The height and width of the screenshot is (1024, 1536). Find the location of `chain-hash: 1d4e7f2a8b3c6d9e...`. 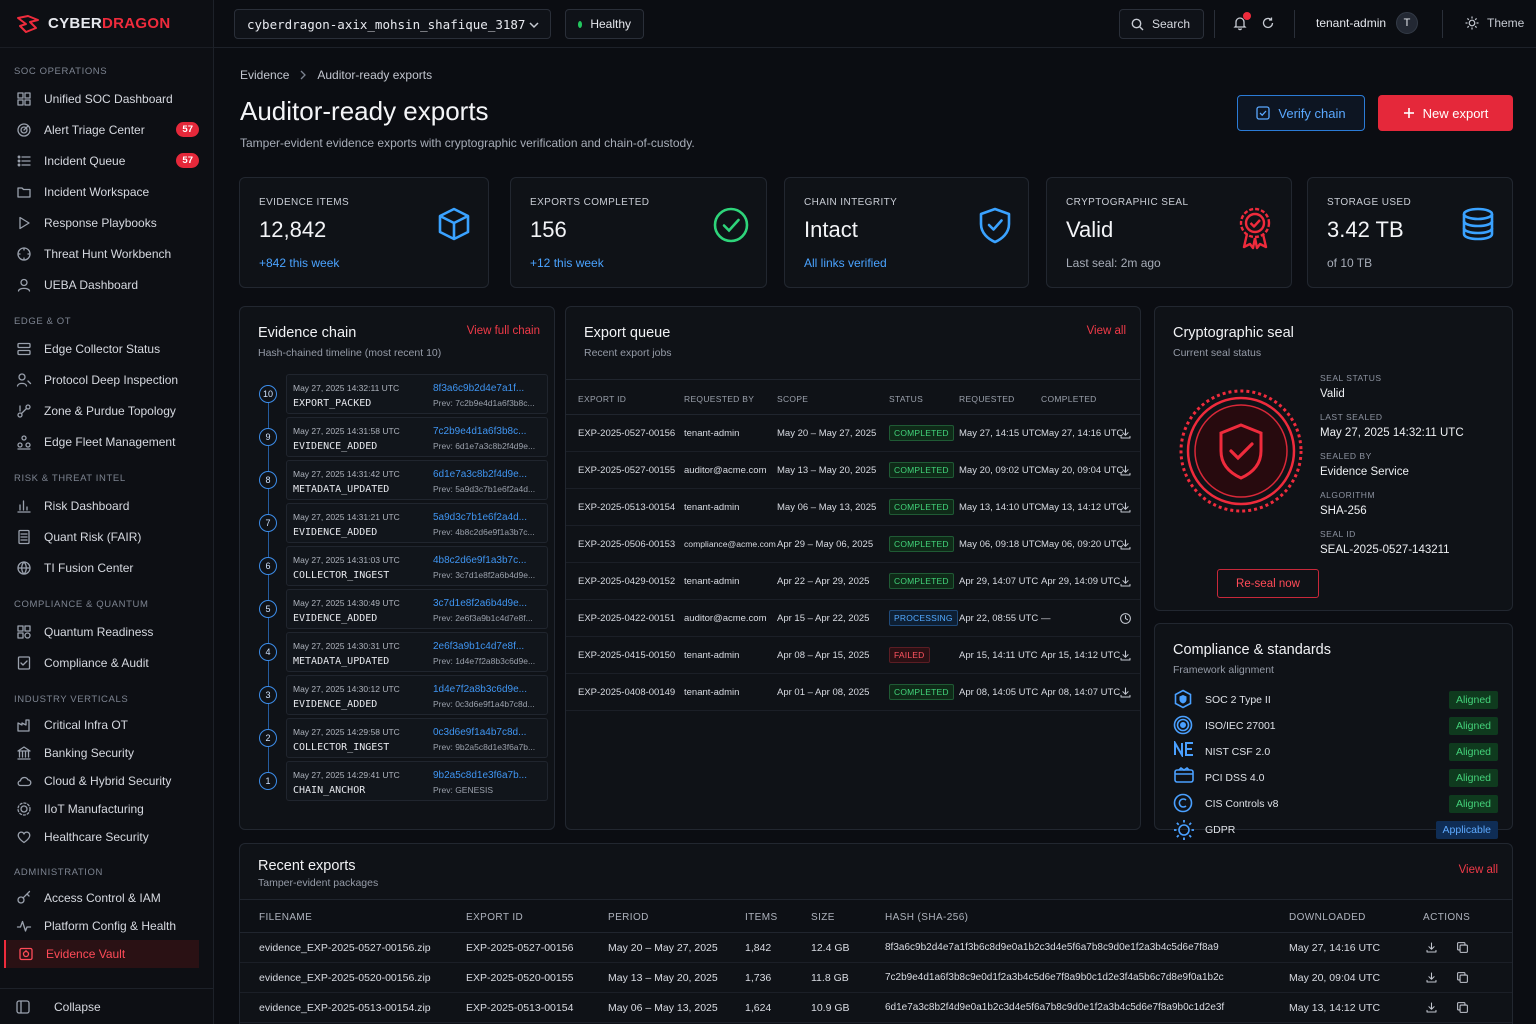

chain-hash: 1d4e7f2a8b3c6d9e... is located at coordinates (480, 689).